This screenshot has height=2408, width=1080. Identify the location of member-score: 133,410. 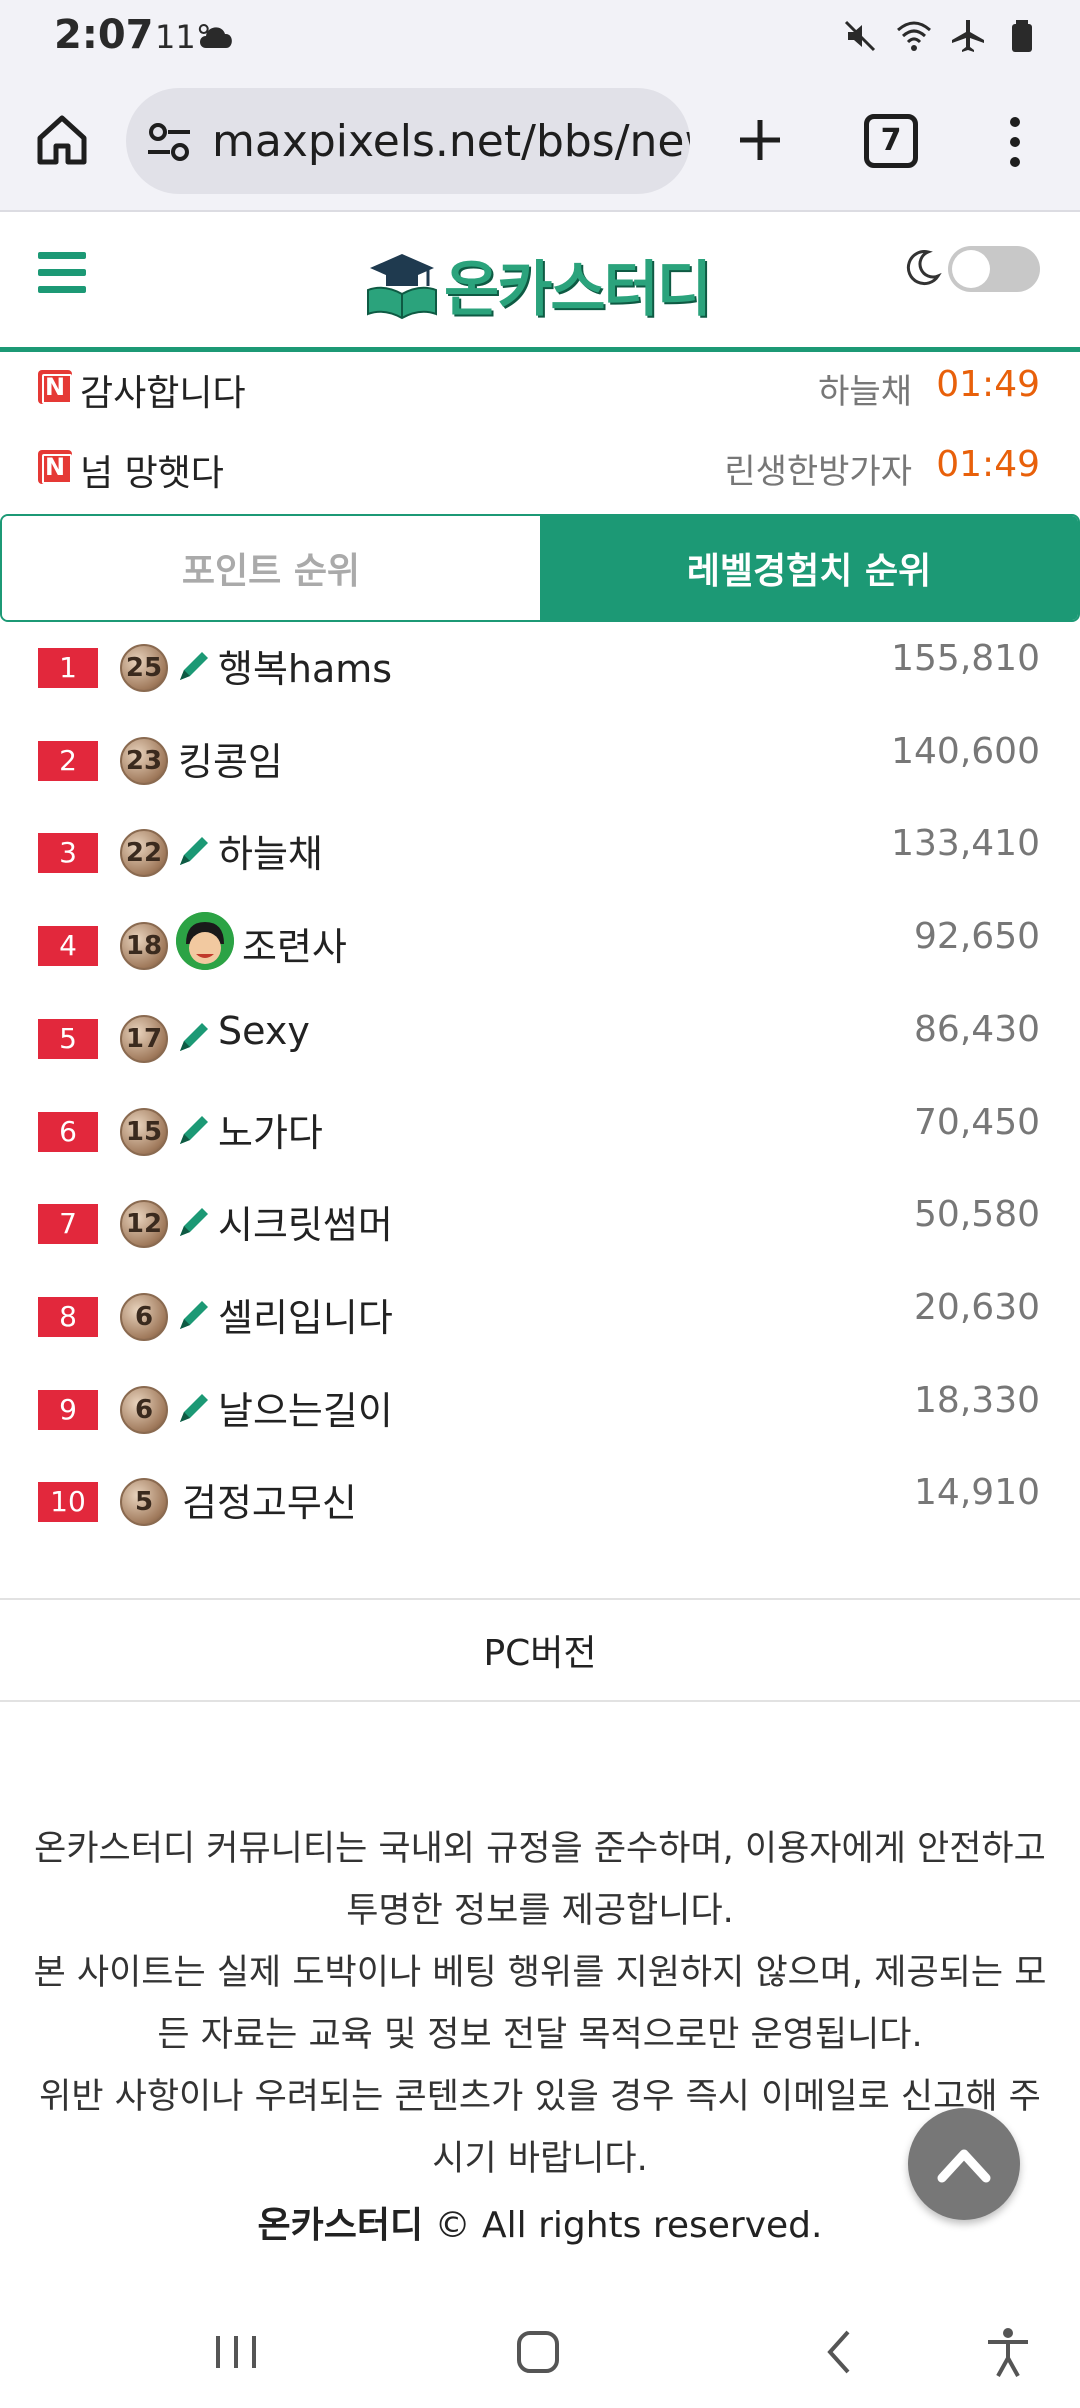
(965, 844).